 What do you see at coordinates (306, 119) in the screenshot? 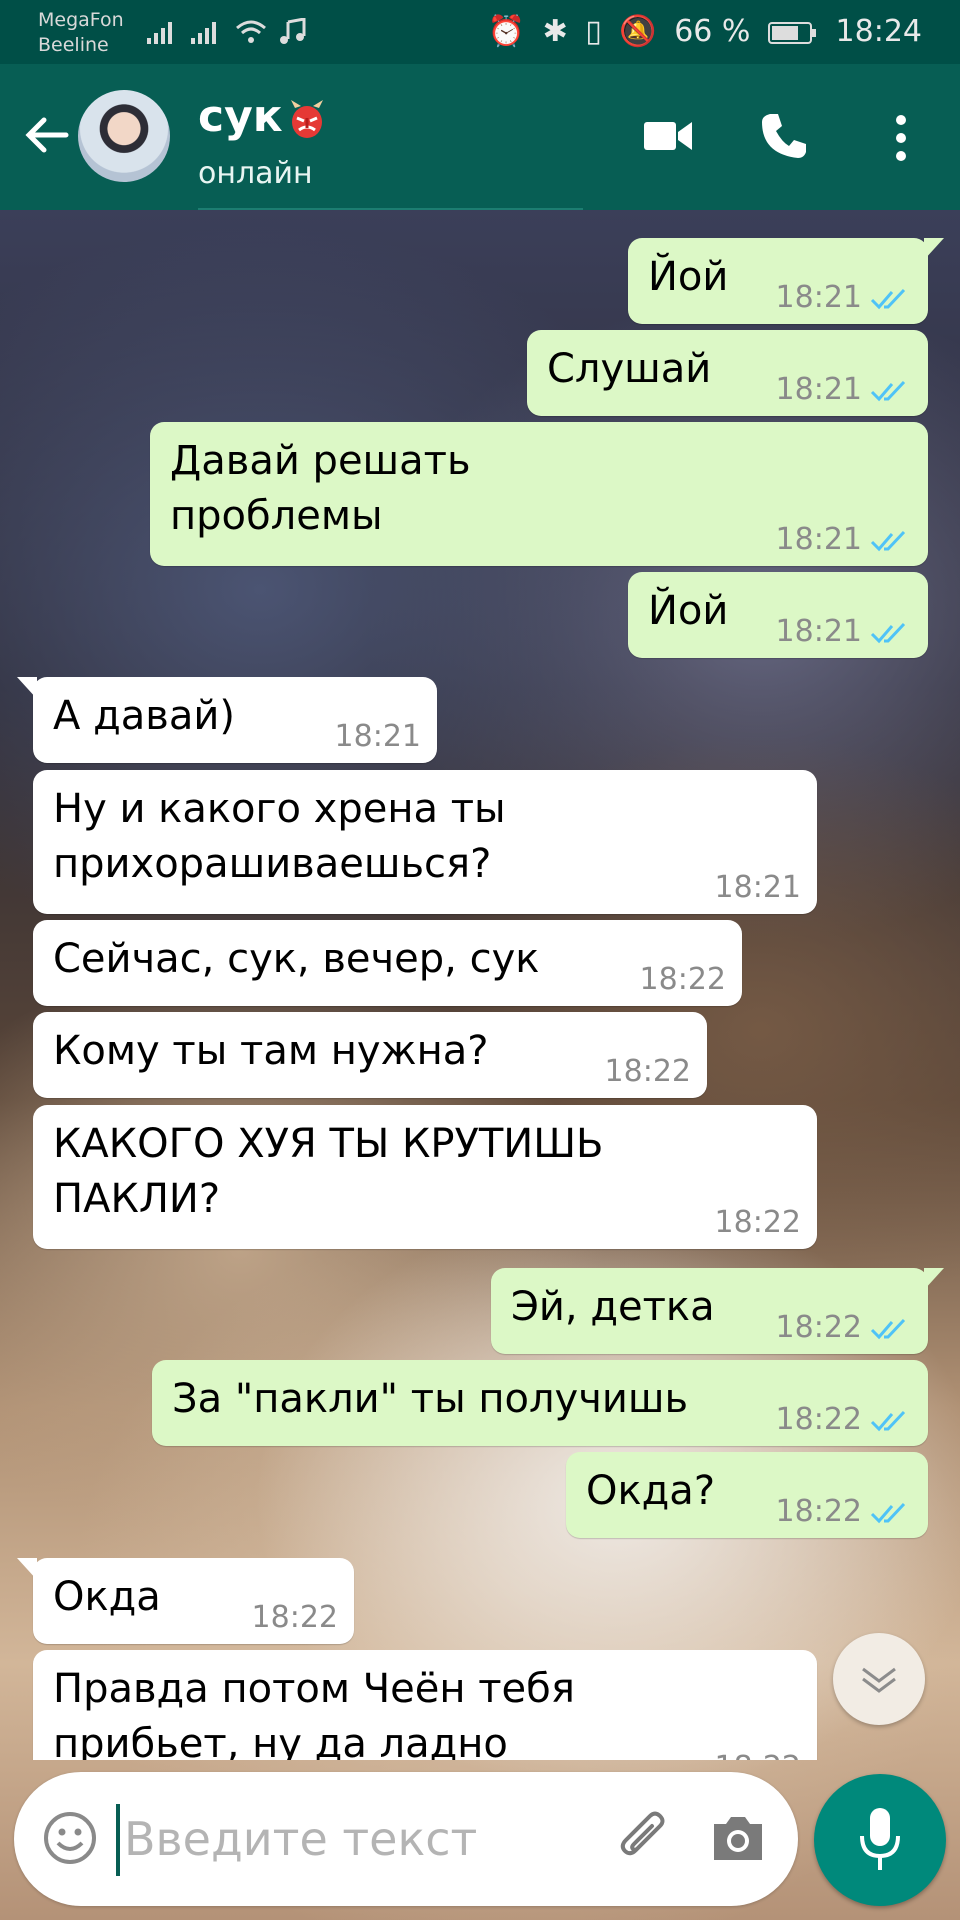
I see `devil-mask-icon` at bounding box center [306, 119].